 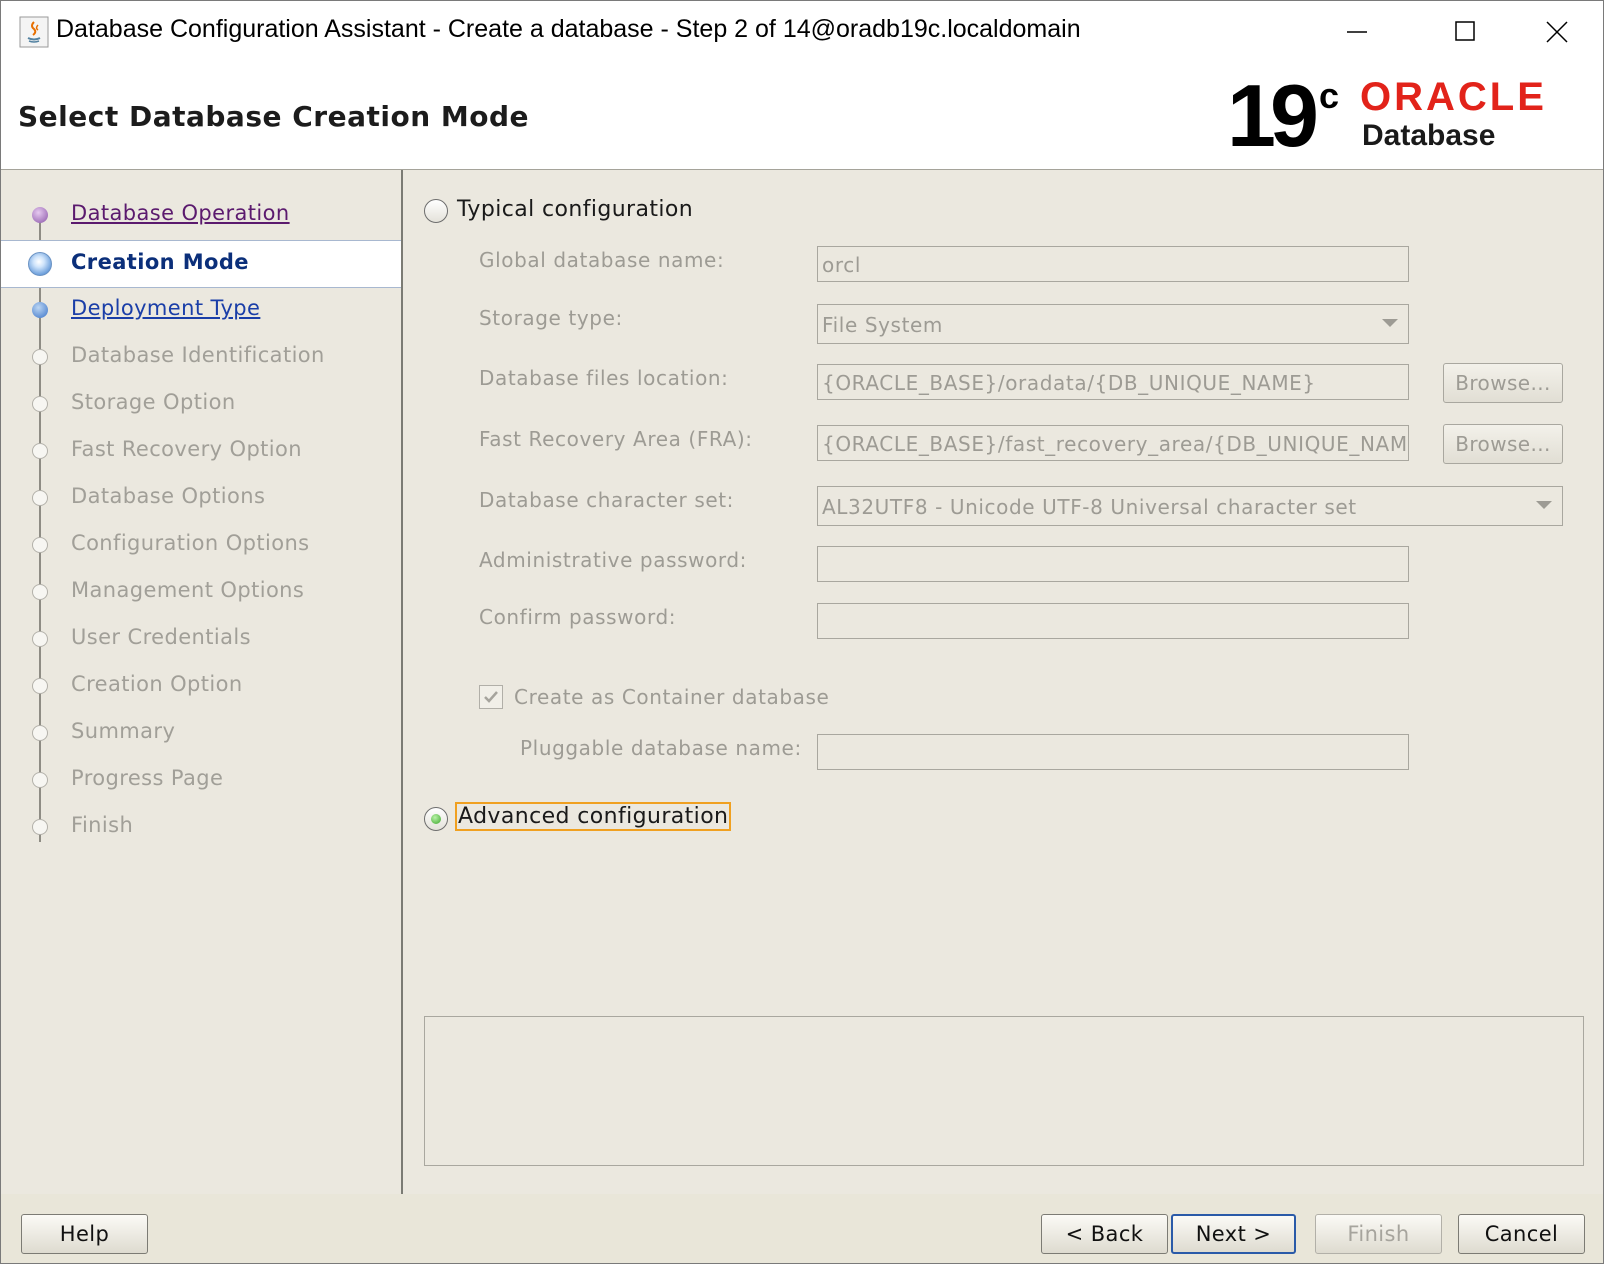 I want to click on logo-product: Database, so click(x=1429, y=135).